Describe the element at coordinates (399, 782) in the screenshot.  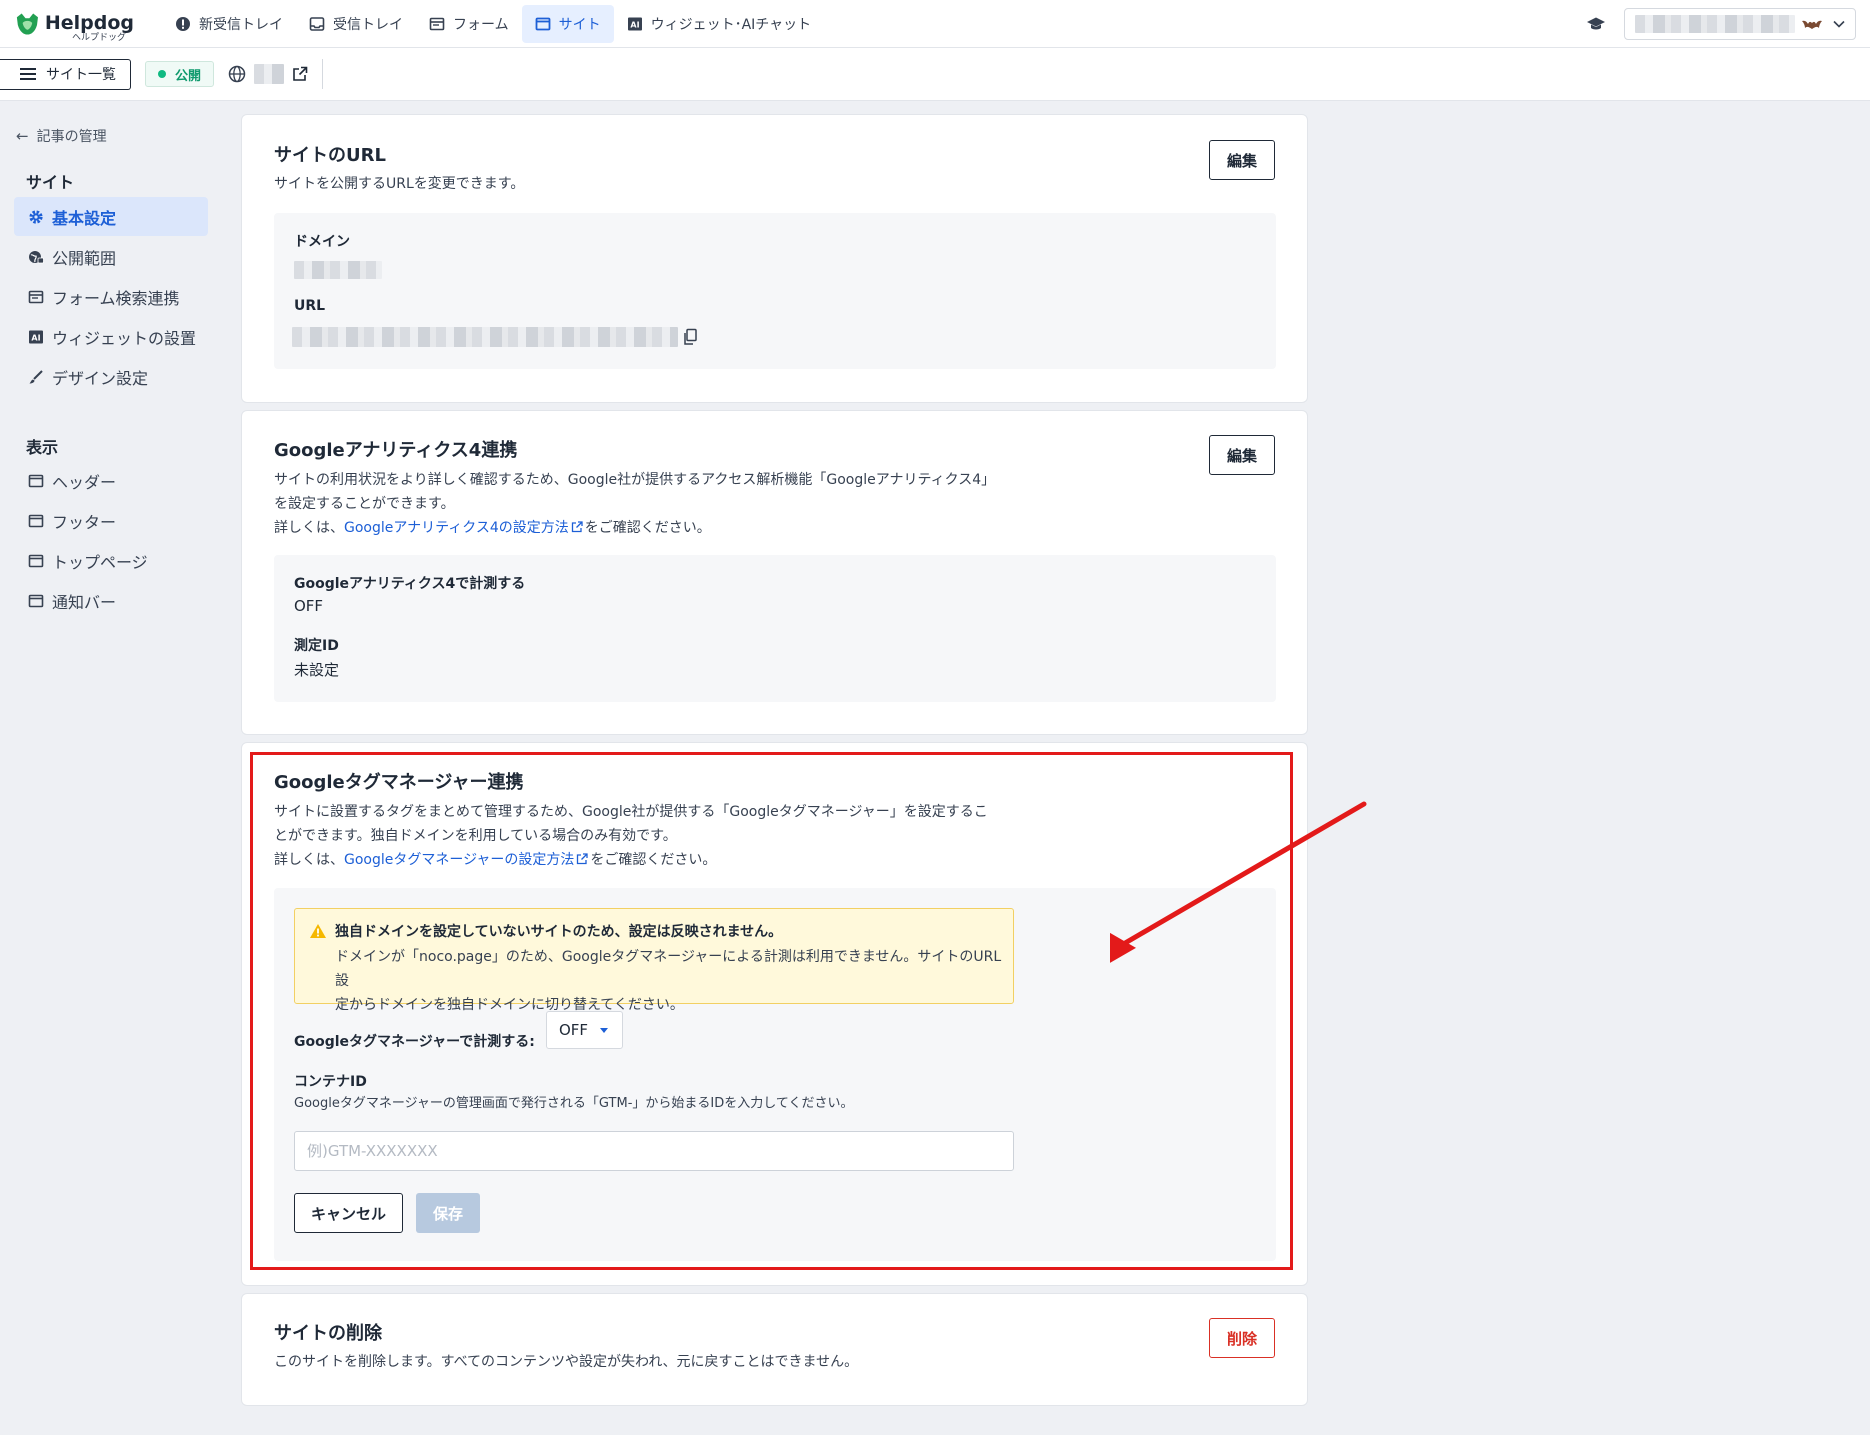
I see `card-title: Googleタグマネージャー連携` at that location.